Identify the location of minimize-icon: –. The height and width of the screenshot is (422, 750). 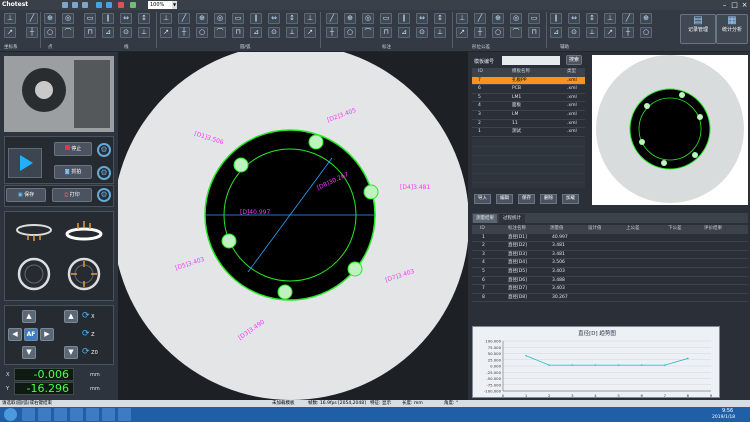
(724, 5).